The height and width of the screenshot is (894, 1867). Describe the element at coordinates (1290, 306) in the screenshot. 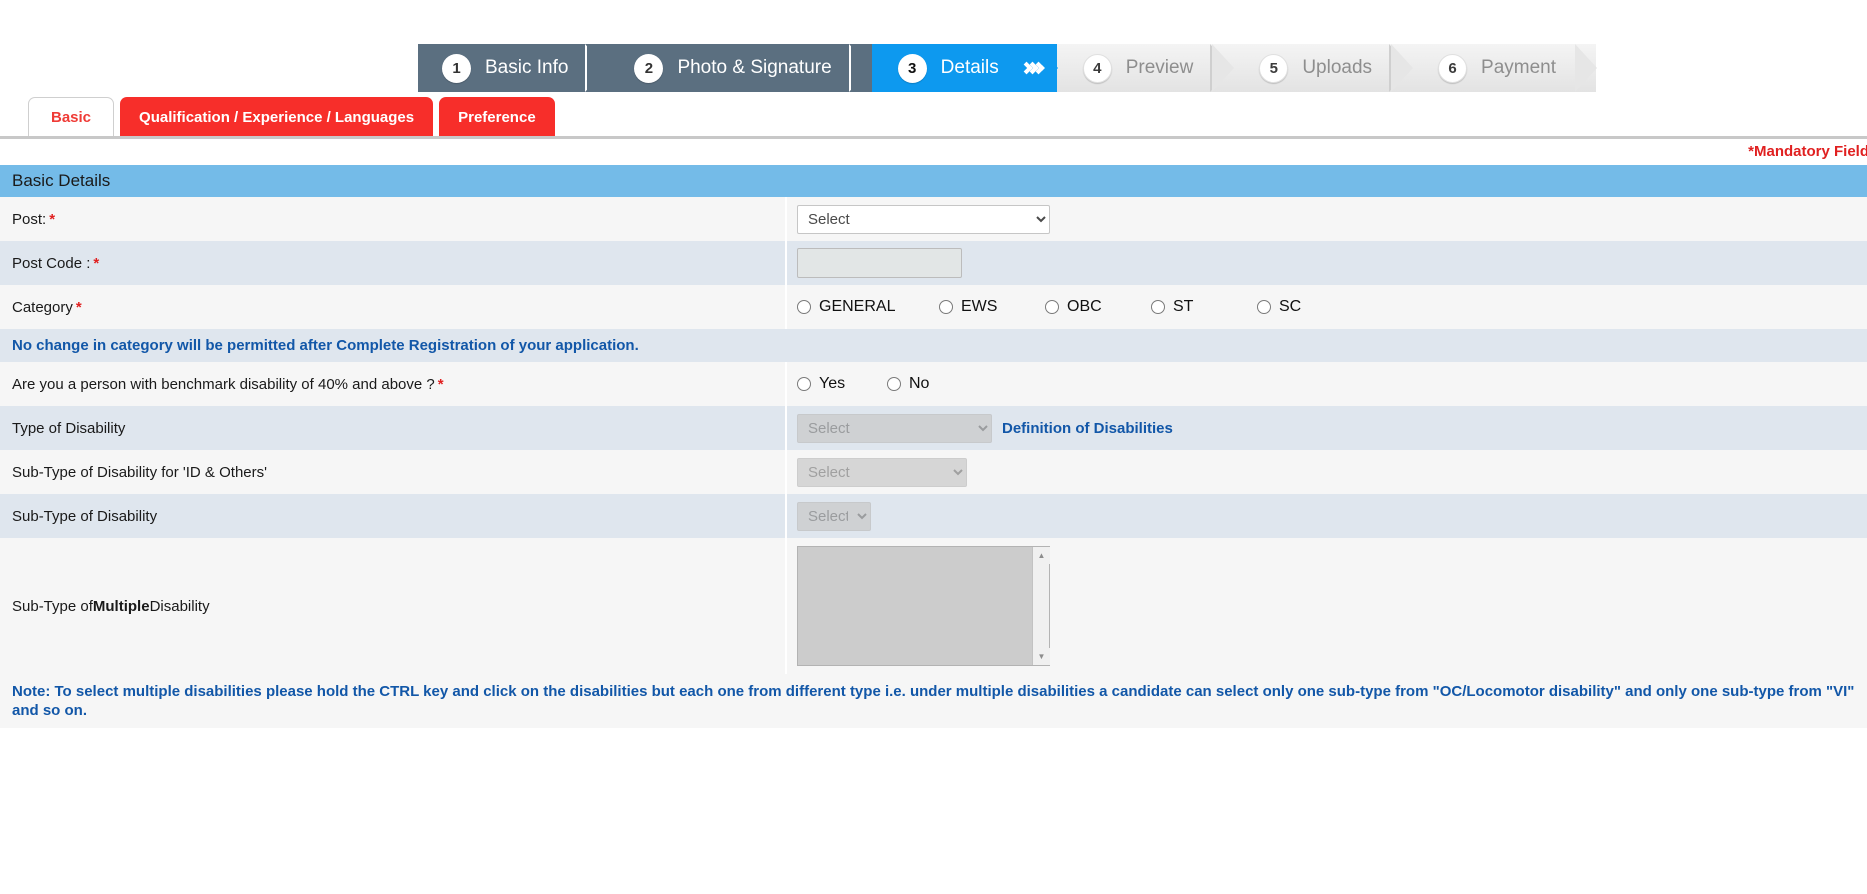

I see `radio-label-sc: SC` at that location.